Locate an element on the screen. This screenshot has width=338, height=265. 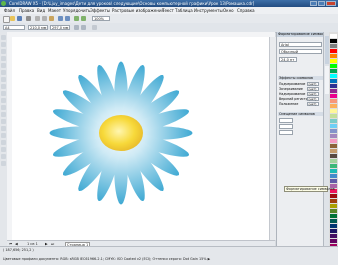
menu-effects: Эффекты is located at coordinates (100, 10).